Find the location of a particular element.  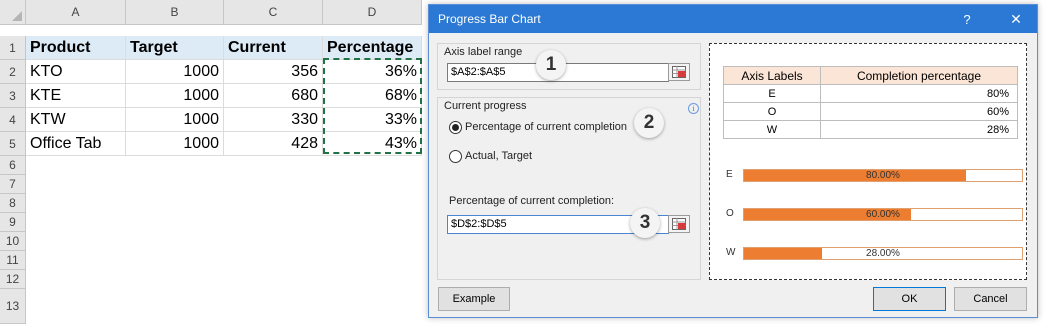

info-icon: i is located at coordinates (693, 108).